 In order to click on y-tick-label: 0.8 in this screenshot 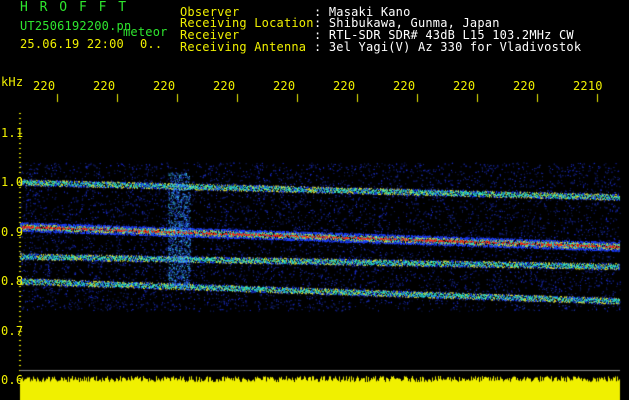, I will do `click(12, 281)`.